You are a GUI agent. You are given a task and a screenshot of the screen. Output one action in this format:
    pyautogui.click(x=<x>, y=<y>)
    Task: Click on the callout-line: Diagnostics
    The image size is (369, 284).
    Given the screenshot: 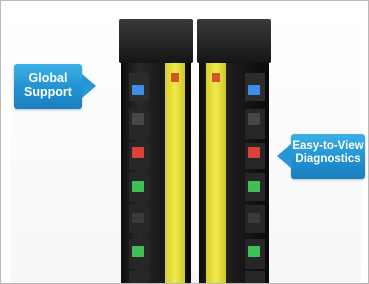 What is the action you would take?
    pyautogui.click(x=328, y=159)
    